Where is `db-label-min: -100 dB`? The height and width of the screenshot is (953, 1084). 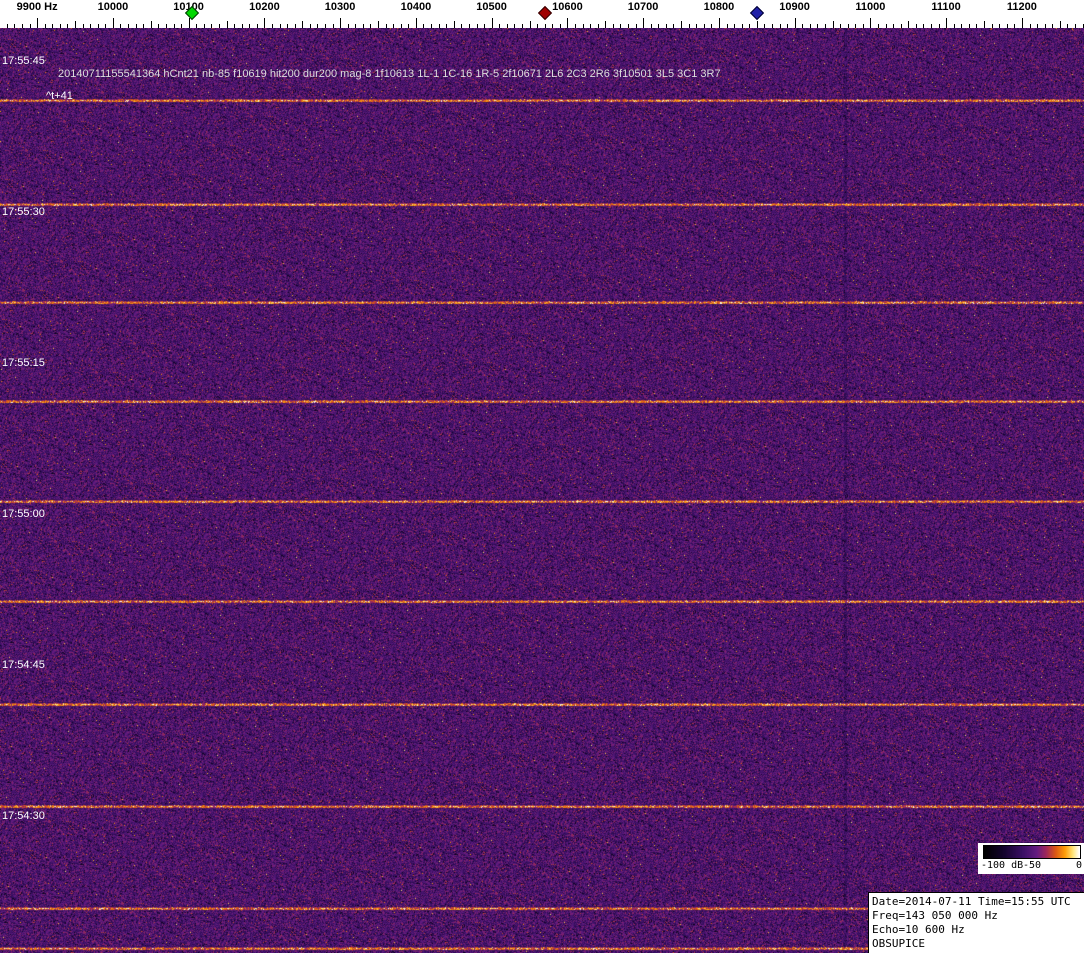
db-label-min: -100 dB is located at coordinates (1002, 865).